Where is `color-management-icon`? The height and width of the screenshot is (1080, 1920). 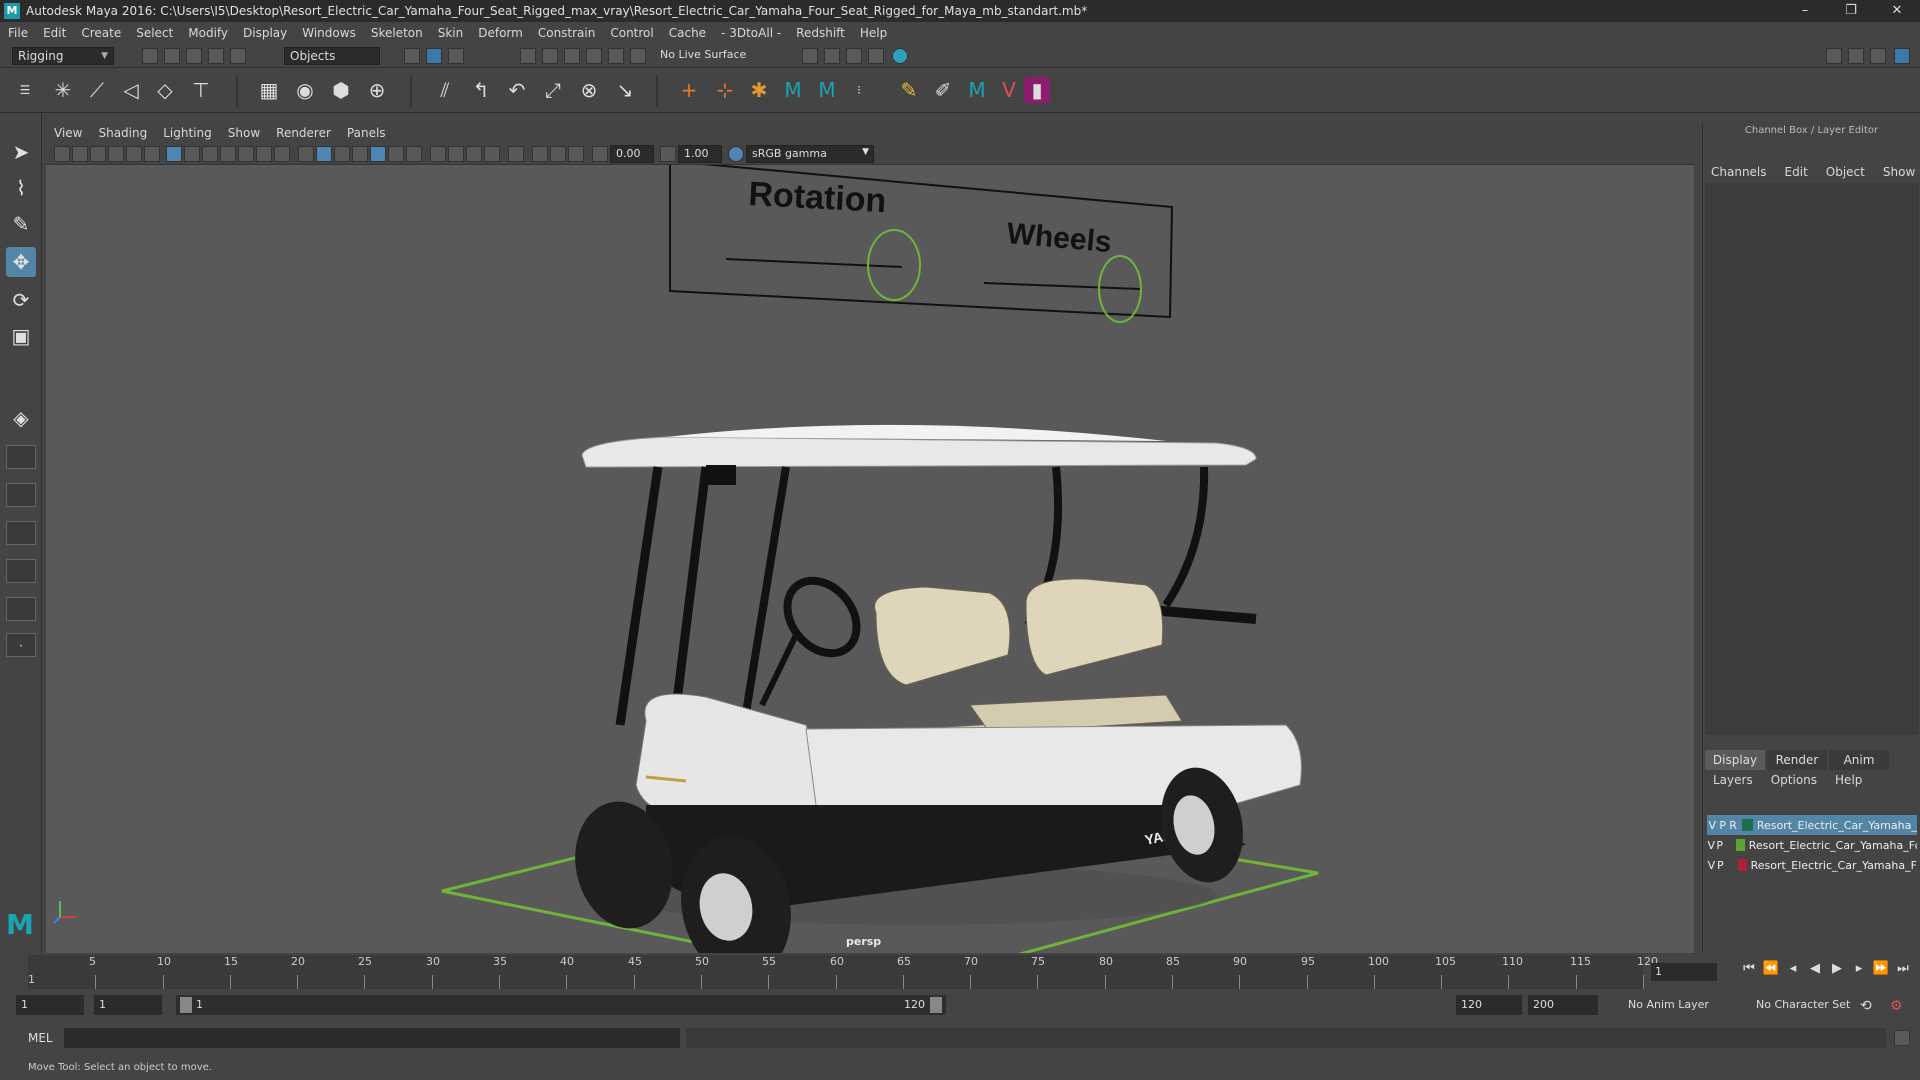
color-management-icon is located at coordinates (736, 154).